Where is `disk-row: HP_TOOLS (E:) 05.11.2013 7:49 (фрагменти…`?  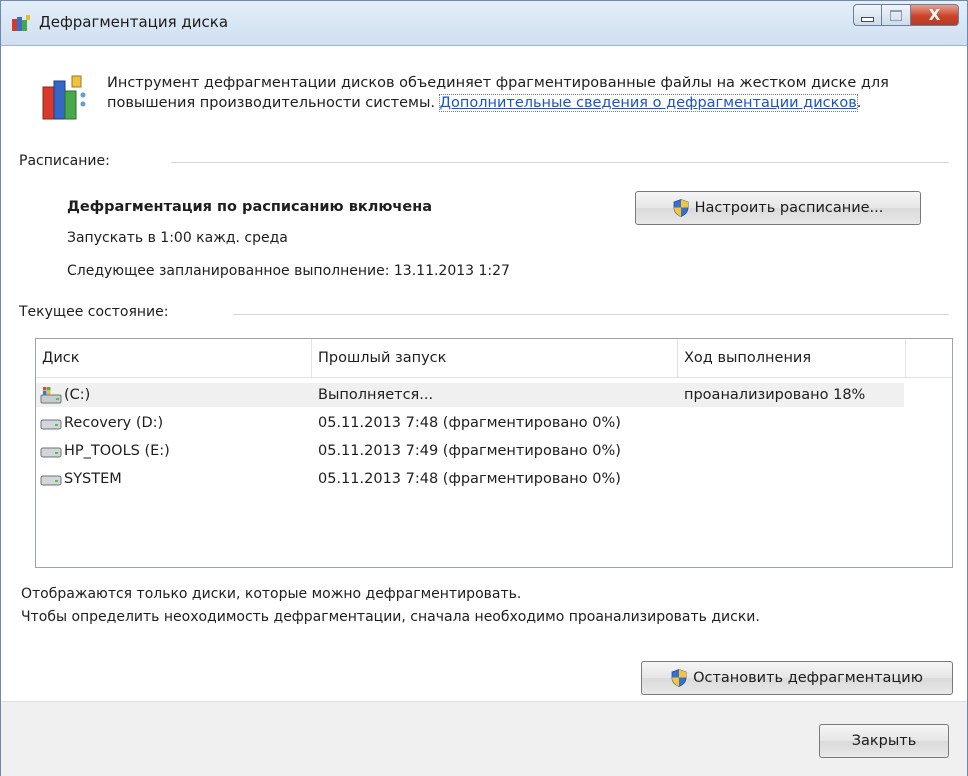
disk-row: HP_TOOLS (E:) 05.11.2013 7:49 (фрагменти… is located at coordinates (494, 451).